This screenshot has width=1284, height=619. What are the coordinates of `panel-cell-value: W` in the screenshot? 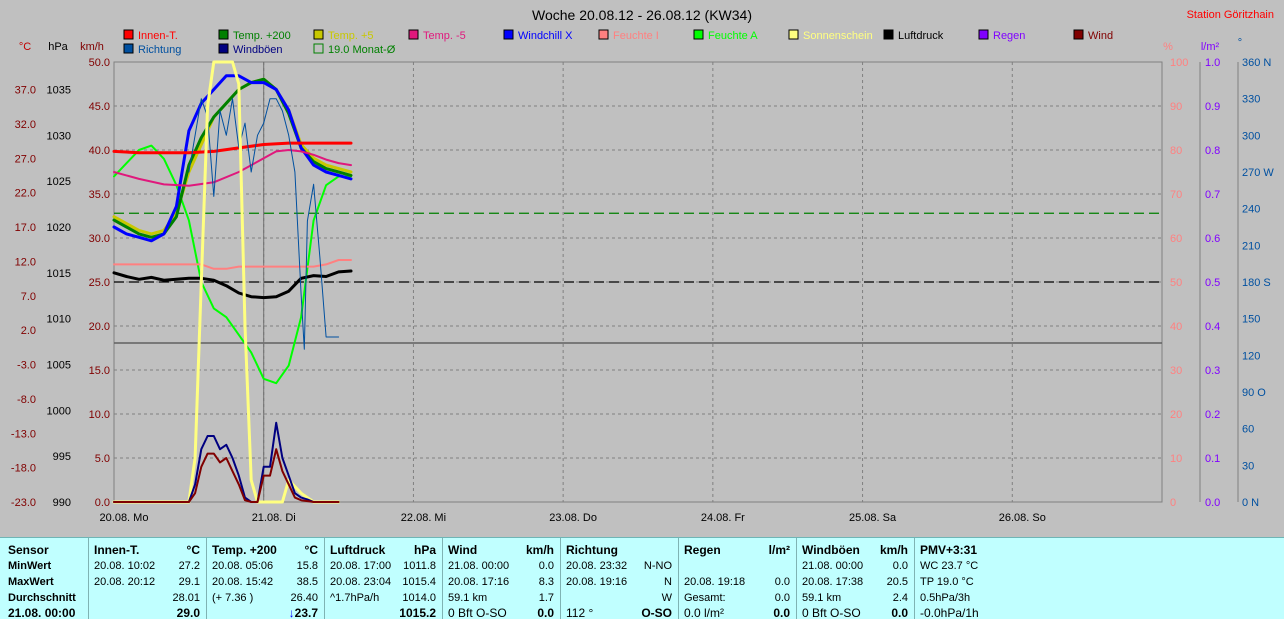 It's located at (666, 598).